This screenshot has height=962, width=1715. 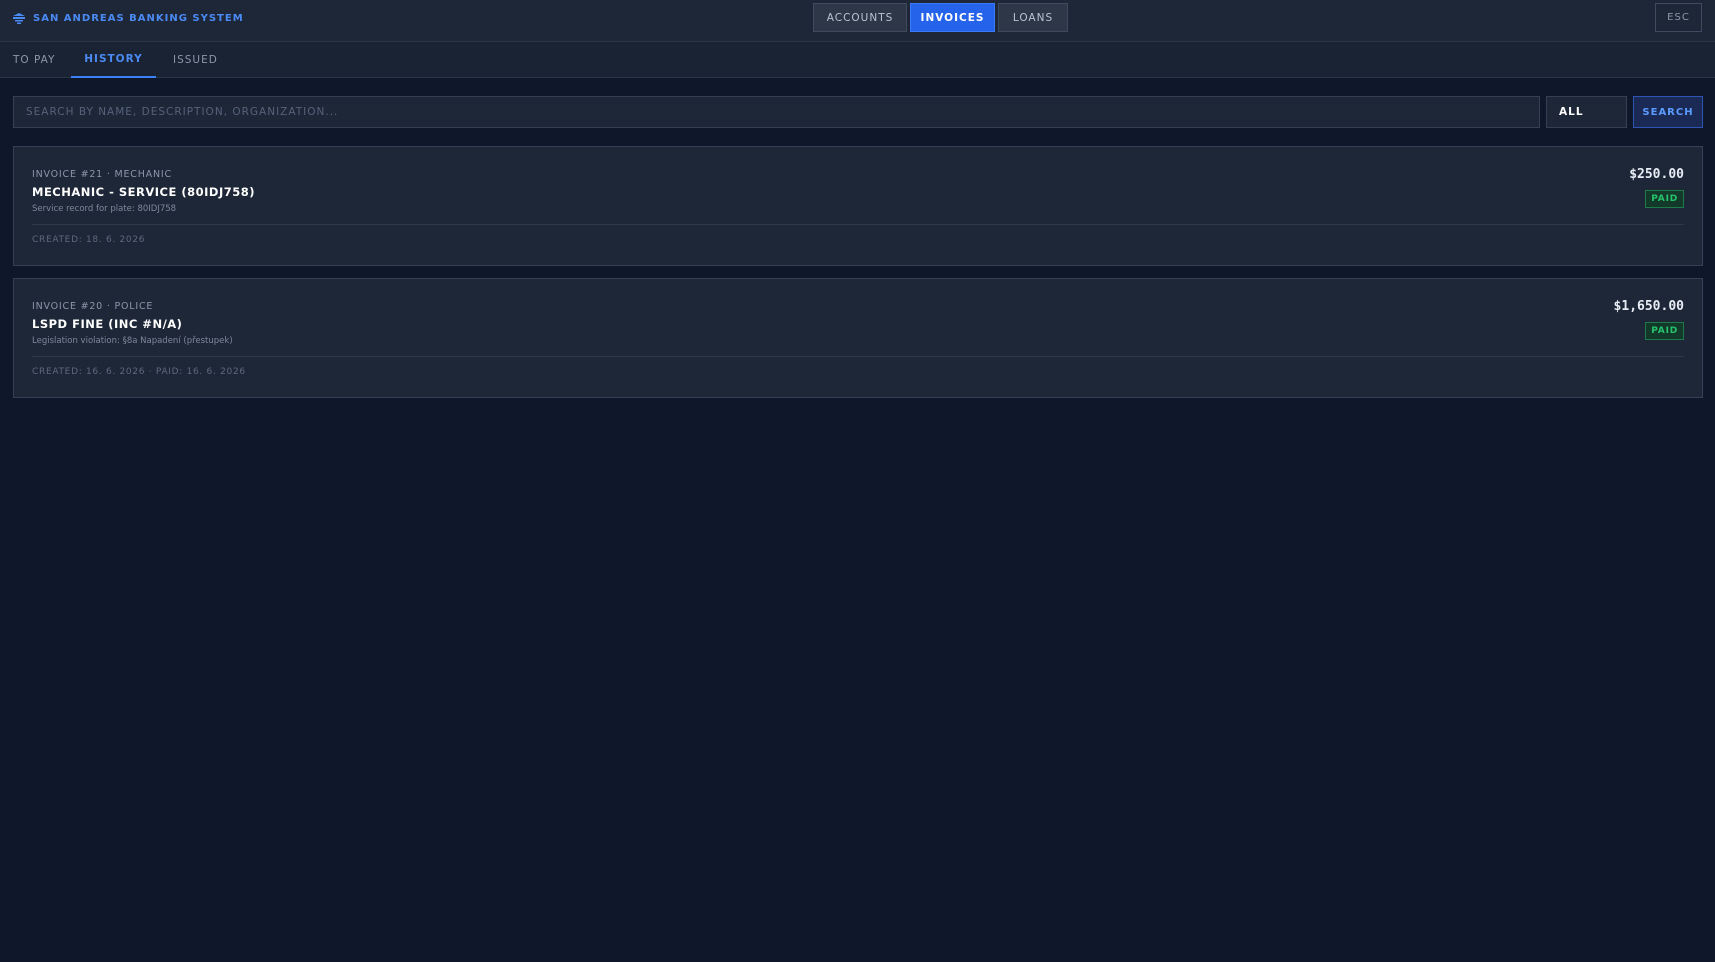 I want to click on app-title: SAN ANDREAS BANKING SYSTEM, so click(x=138, y=18).